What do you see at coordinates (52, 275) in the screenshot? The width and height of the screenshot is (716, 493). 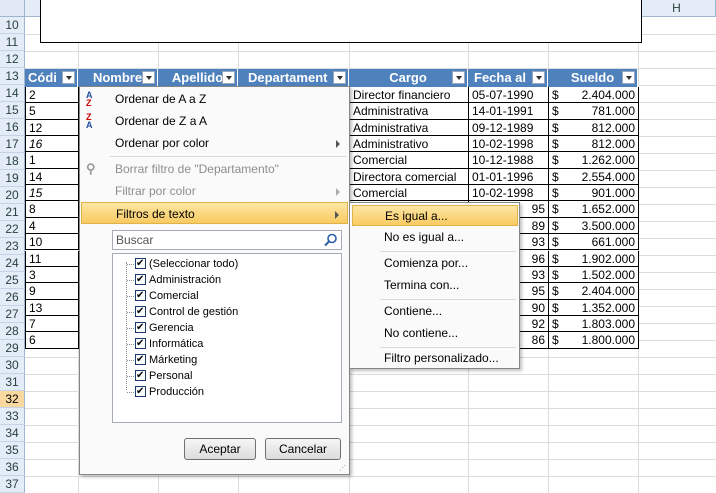 I see `cell-codigo: 3` at bounding box center [52, 275].